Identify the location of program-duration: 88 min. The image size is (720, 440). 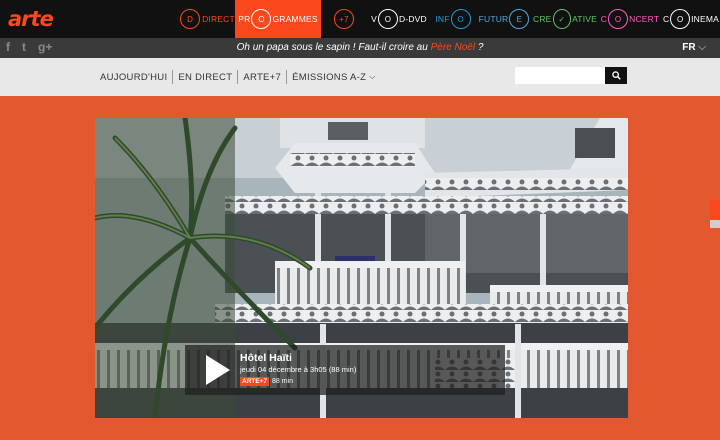
(283, 381).